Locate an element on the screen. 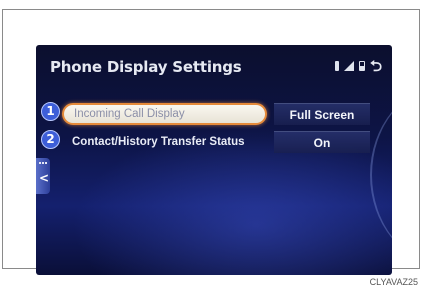 Image resolution: width=422 pixels, height=291 pixels. chevron-left-icon: < is located at coordinates (44, 178).